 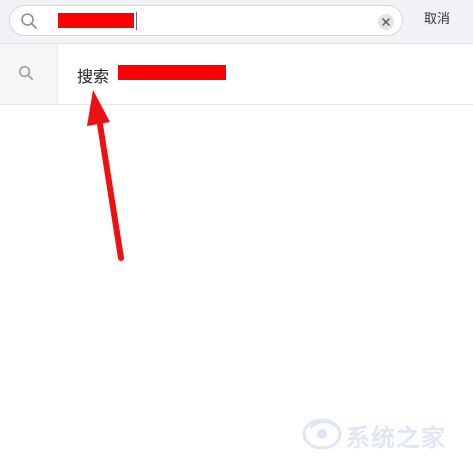 I want to click on suggestion-query-redacted, so click(x=172, y=72).